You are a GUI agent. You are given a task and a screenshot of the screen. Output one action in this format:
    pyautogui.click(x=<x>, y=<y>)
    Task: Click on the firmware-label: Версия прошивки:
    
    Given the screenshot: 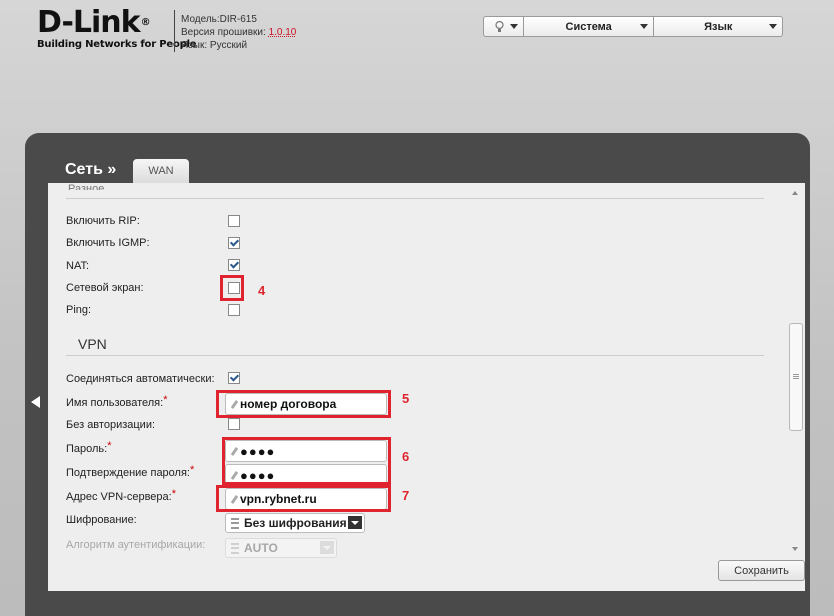 What is the action you would take?
    pyautogui.click(x=225, y=32)
    